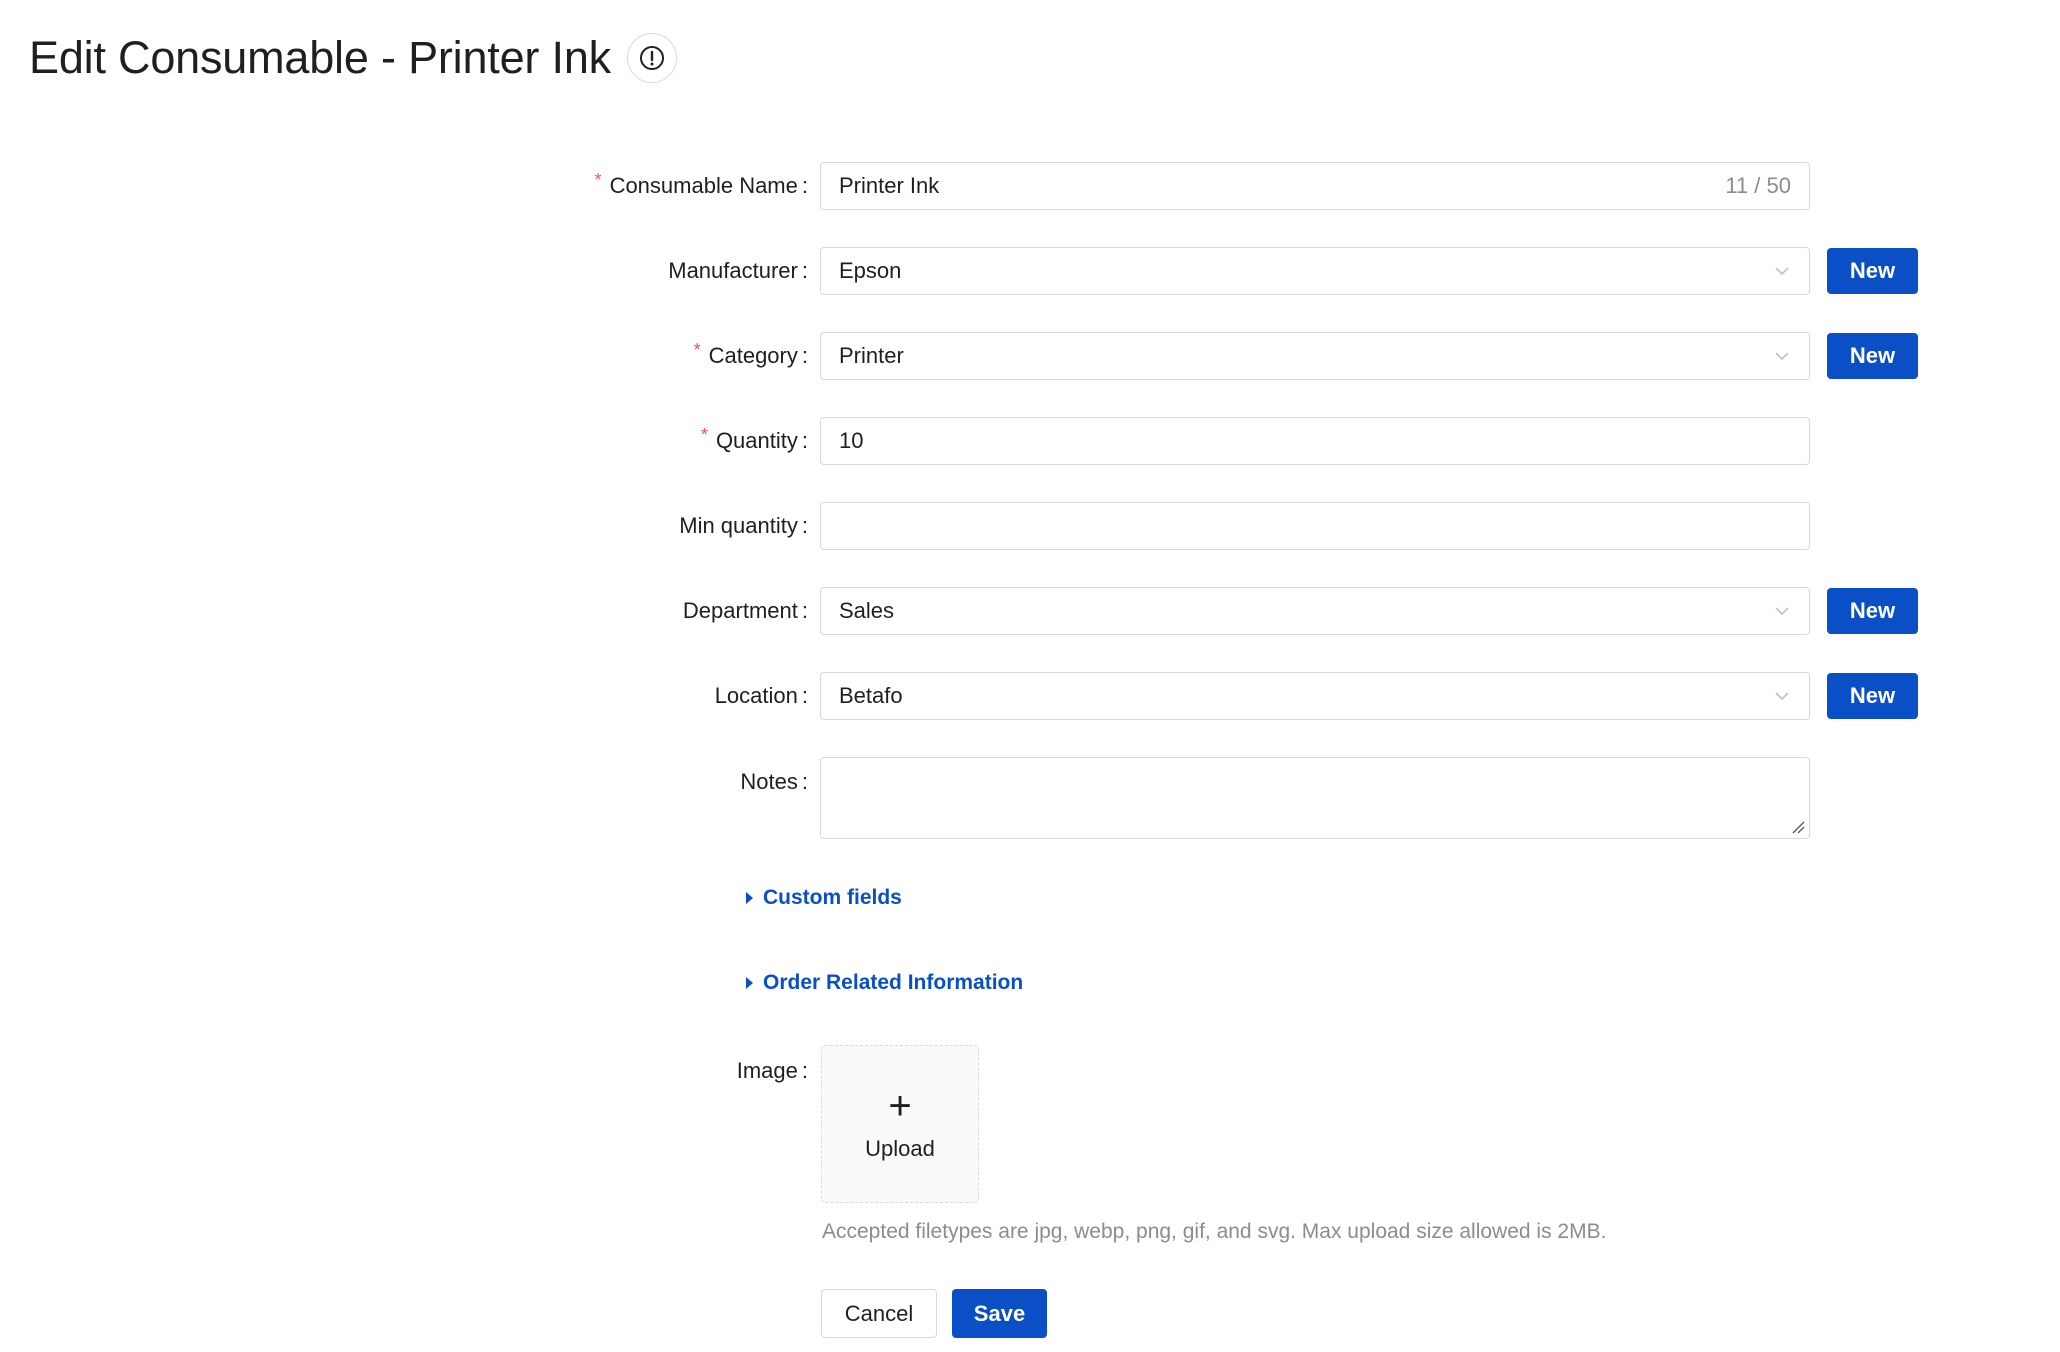 This screenshot has height=1352, width=2060. What do you see at coordinates (871, 355) in the screenshot?
I see `category-value: Printer` at bounding box center [871, 355].